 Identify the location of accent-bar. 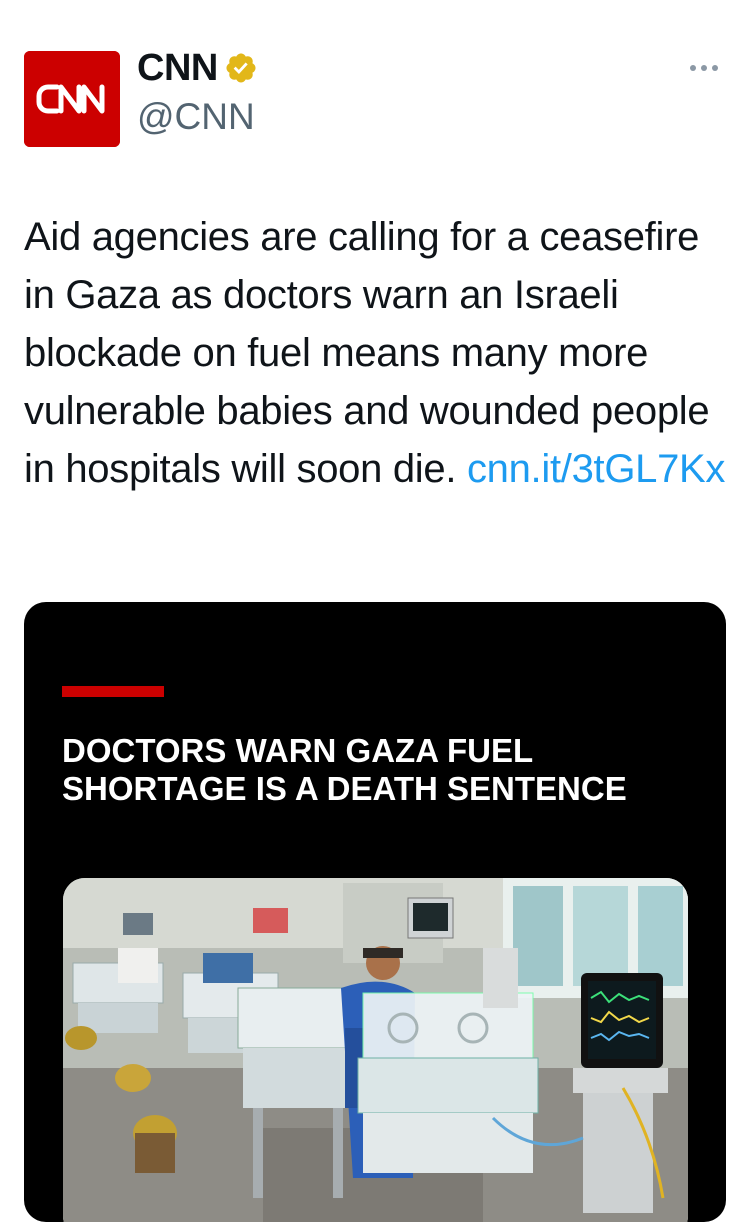
(113, 691).